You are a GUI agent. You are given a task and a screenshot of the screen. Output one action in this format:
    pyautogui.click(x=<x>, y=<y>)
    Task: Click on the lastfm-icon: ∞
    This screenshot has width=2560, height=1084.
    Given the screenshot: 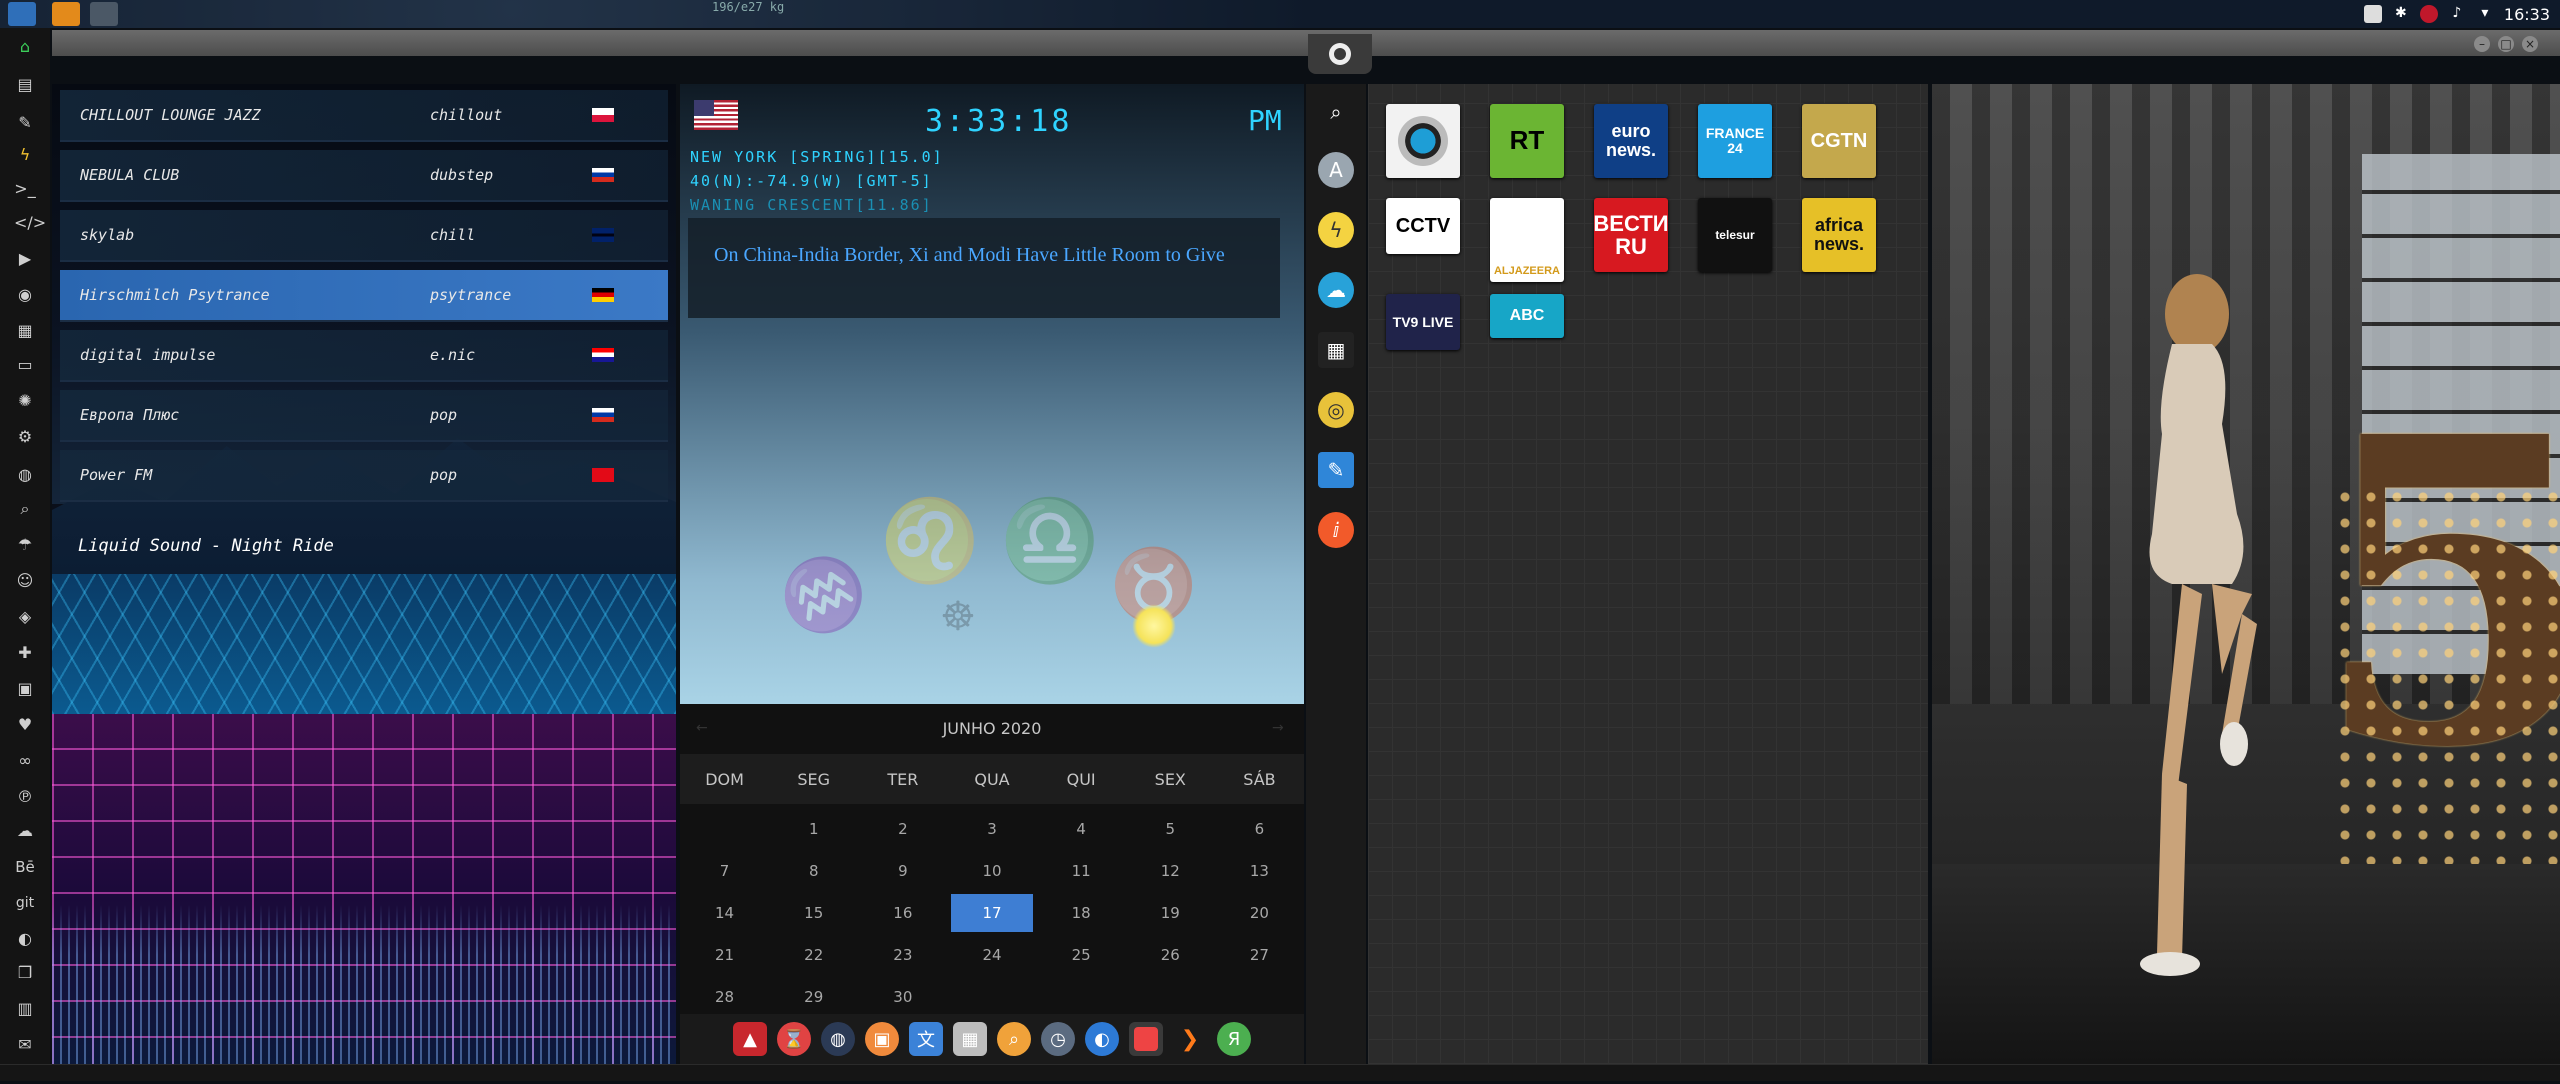 What is the action you would take?
    pyautogui.click(x=25, y=761)
    